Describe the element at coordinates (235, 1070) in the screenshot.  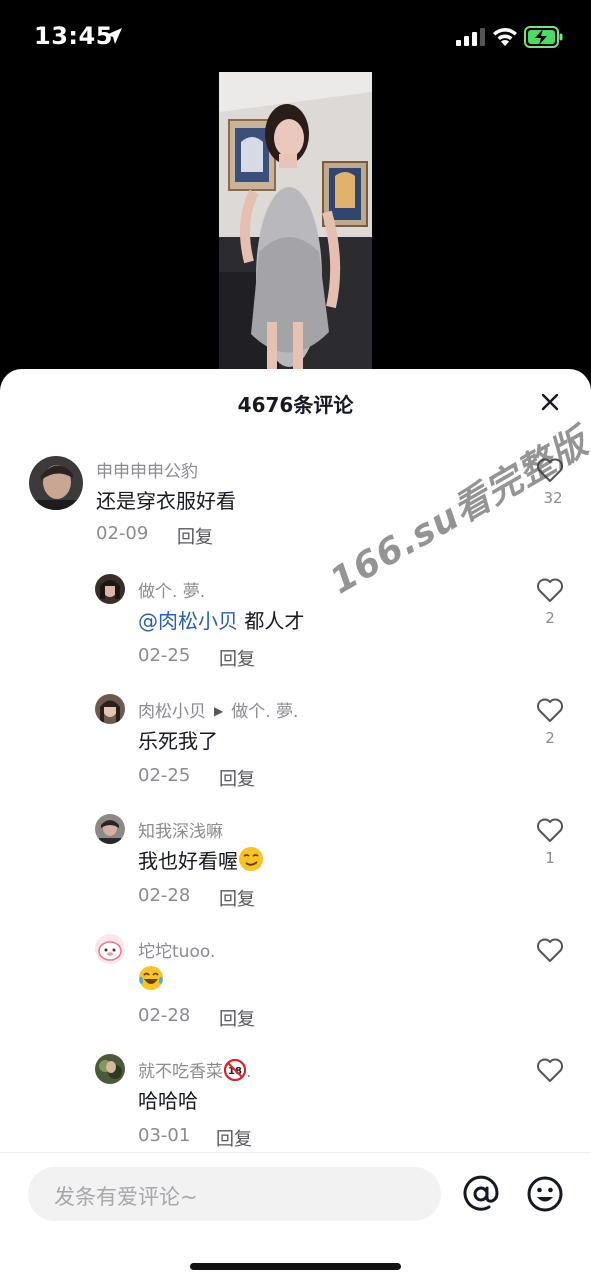
I see `no-under-18-emoji-icon: 18` at that location.